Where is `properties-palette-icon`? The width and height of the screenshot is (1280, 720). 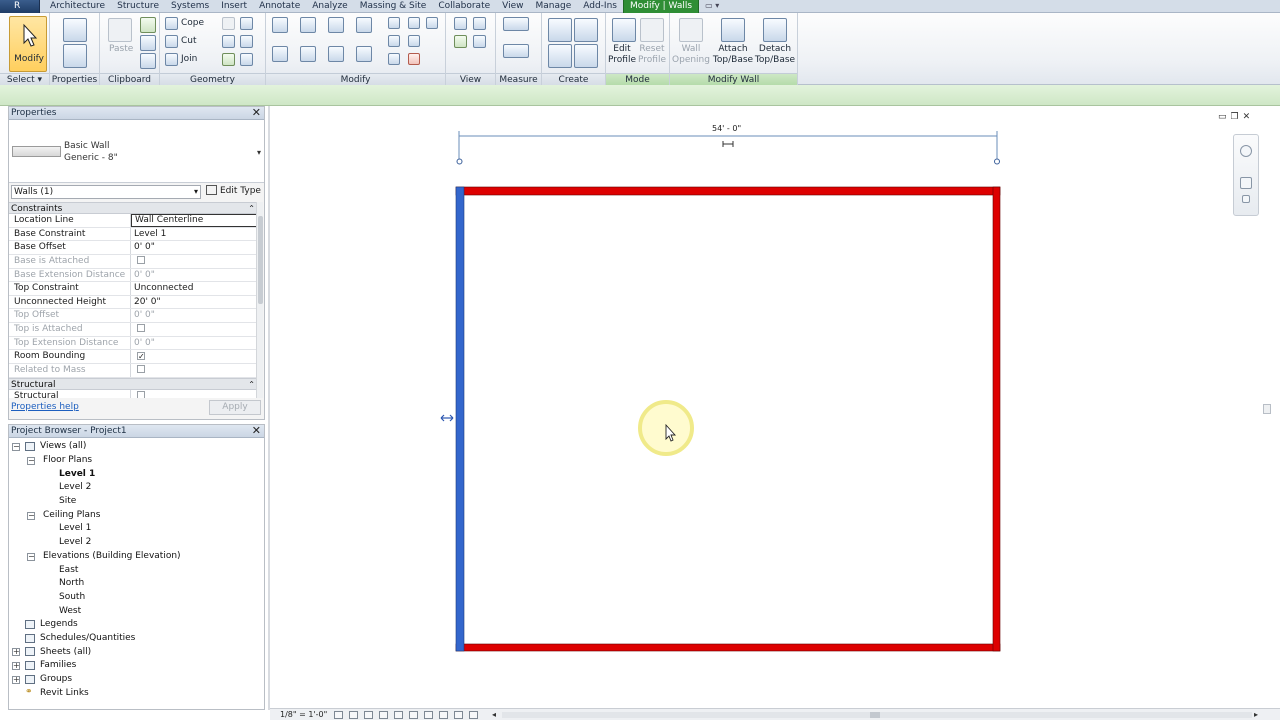
properties-palette-icon is located at coordinates (75, 56).